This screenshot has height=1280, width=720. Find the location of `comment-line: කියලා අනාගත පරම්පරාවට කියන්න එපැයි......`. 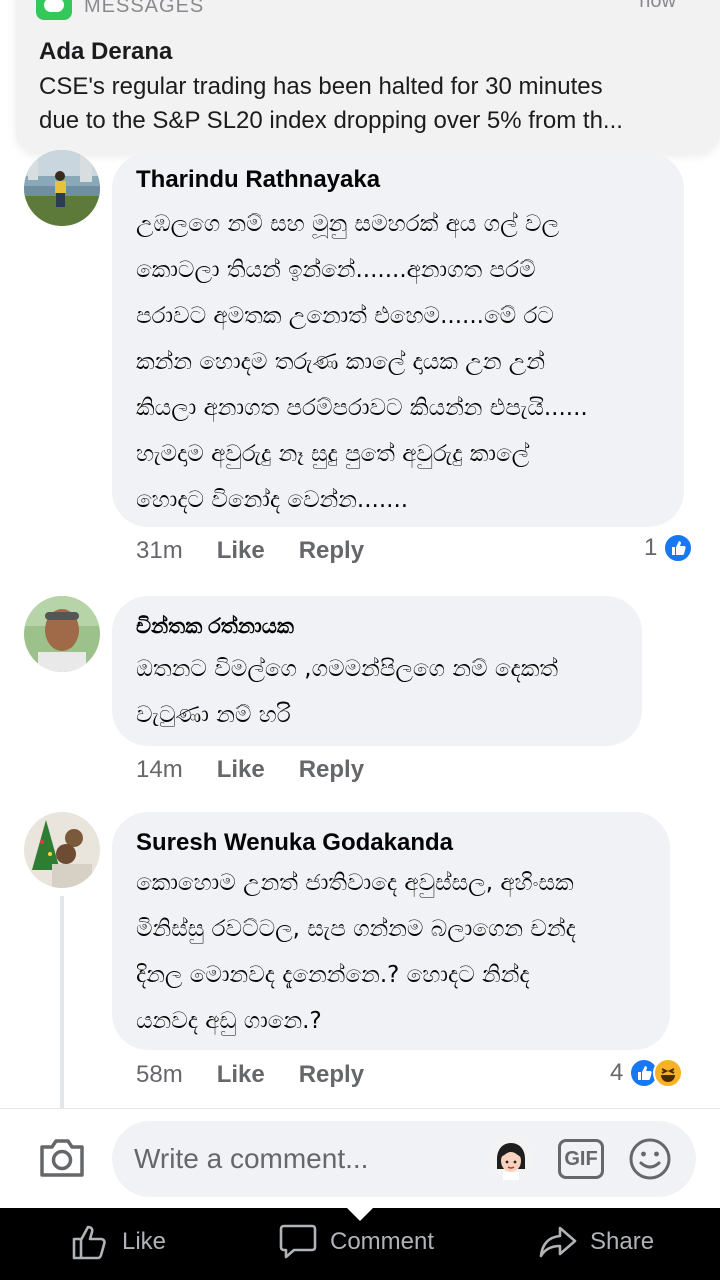

comment-line: කියලා අනාගත පරම්පරාවට කියන්න එපැයි...... is located at coordinates (362, 408).